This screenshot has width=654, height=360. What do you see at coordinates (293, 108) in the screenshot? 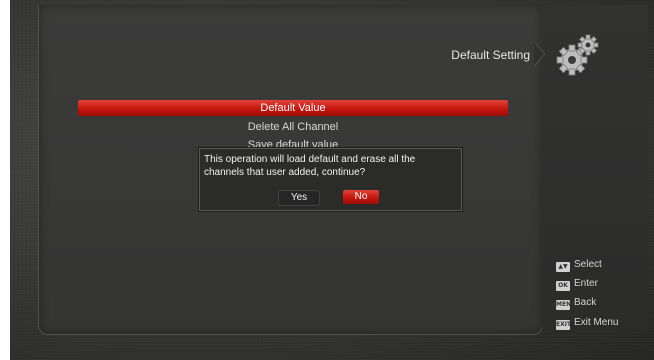
I see `menu-item-default-value: Default Value` at bounding box center [293, 108].